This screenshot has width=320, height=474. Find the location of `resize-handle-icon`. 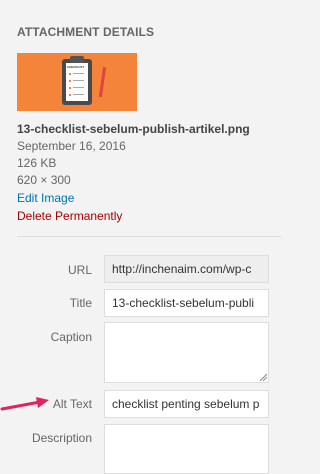

resize-handle-icon is located at coordinates (263, 377).